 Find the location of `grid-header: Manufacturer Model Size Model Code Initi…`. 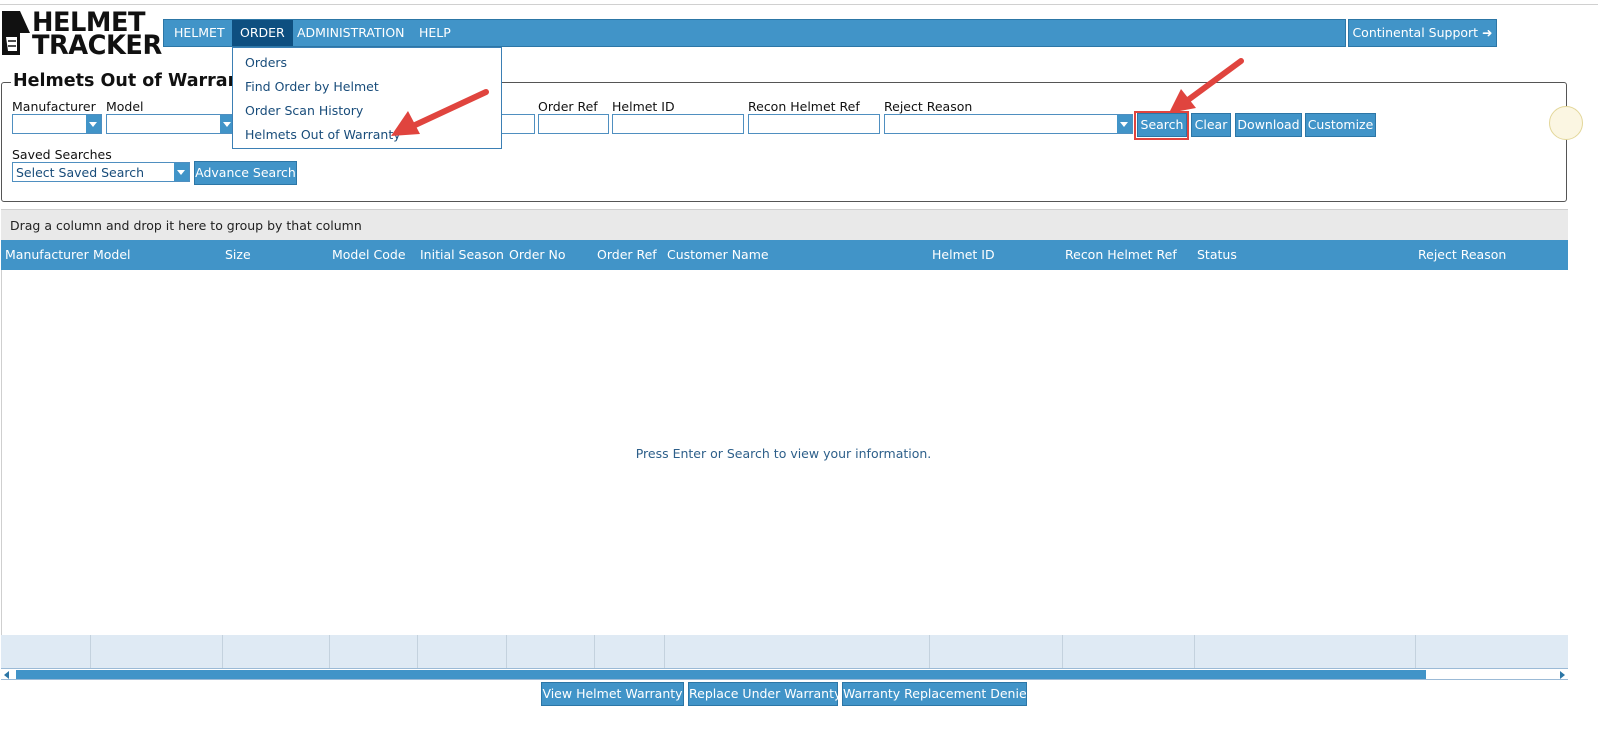

grid-header: Manufacturer Model Size Model Code Initi… is located at coordinates (784, 255).